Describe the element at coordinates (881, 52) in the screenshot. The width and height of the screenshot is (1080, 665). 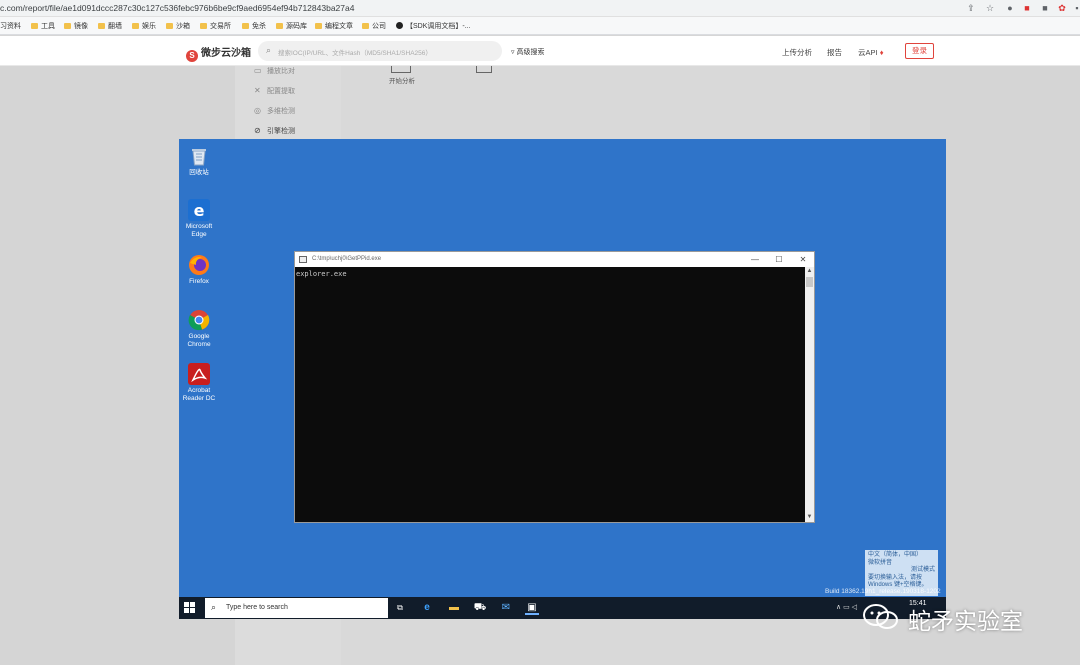
I see `flame-icon: ♦` at that location.